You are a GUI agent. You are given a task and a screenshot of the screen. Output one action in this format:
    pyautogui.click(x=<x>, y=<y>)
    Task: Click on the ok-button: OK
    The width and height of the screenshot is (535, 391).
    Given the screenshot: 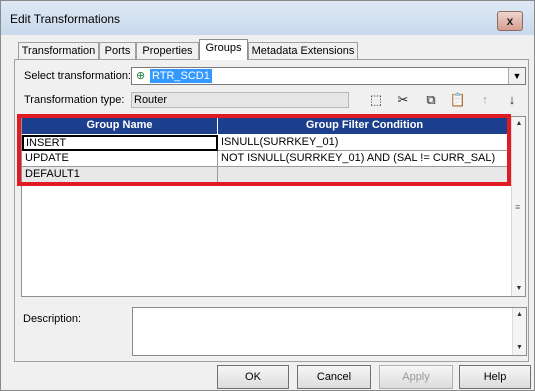 What is the action you would take?
    pyautogui.click(x=253, y=377)
    